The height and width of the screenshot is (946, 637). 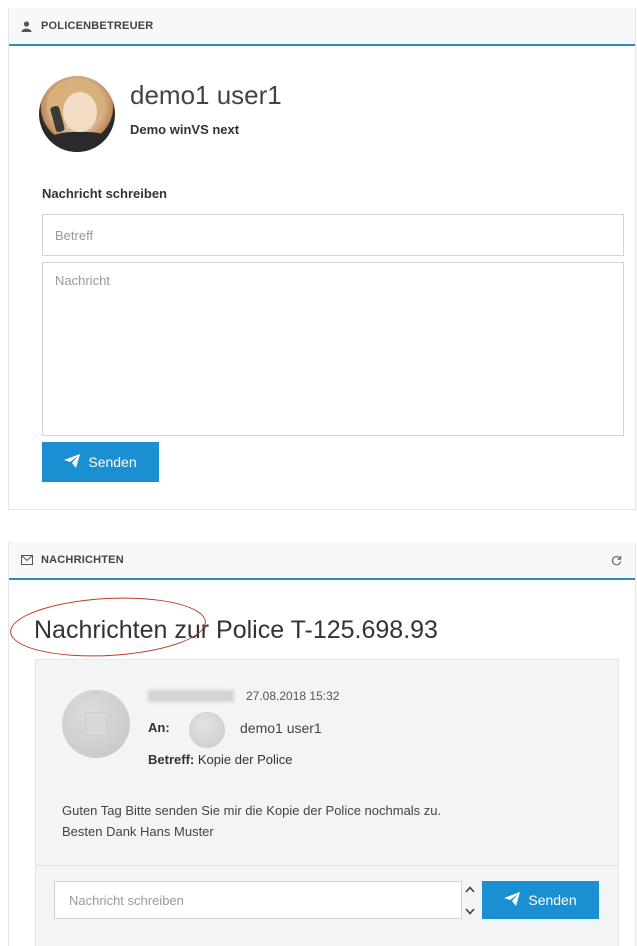 I want to click on advisor-avatar, so click(x=77, y=114).